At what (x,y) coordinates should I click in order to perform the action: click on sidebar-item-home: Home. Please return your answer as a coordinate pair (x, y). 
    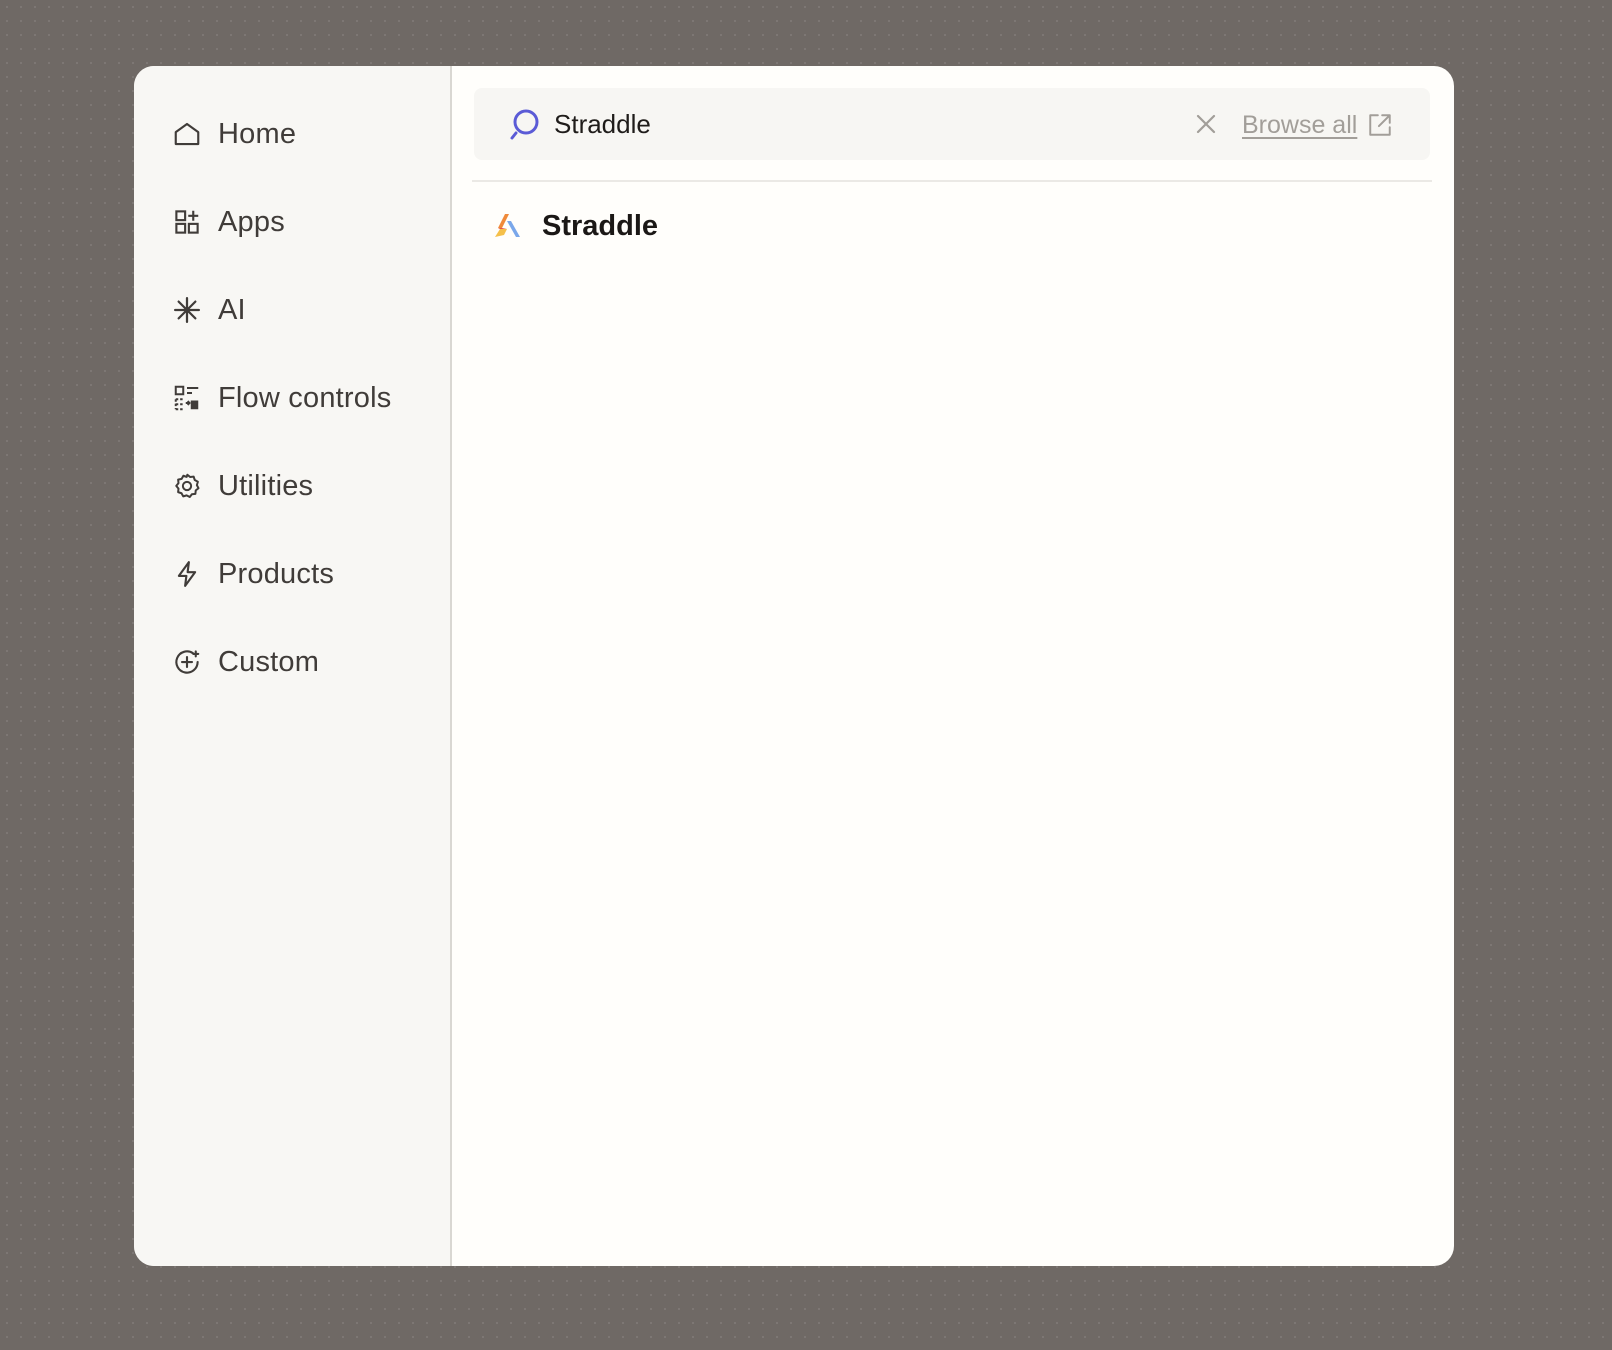
    Looking at the image, I should click on (292, 134).